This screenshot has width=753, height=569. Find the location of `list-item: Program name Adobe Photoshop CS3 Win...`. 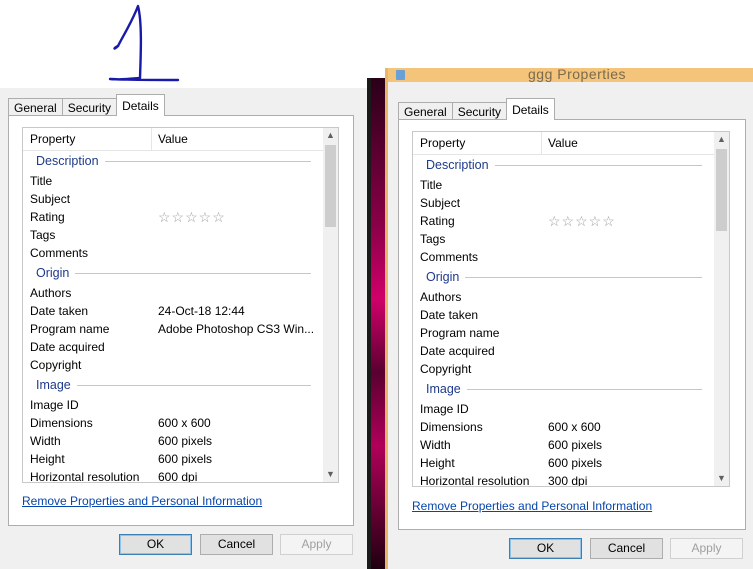

list-item: Program name Adobe Photoshop CS3 Win... is located at coordinates (173, 329).